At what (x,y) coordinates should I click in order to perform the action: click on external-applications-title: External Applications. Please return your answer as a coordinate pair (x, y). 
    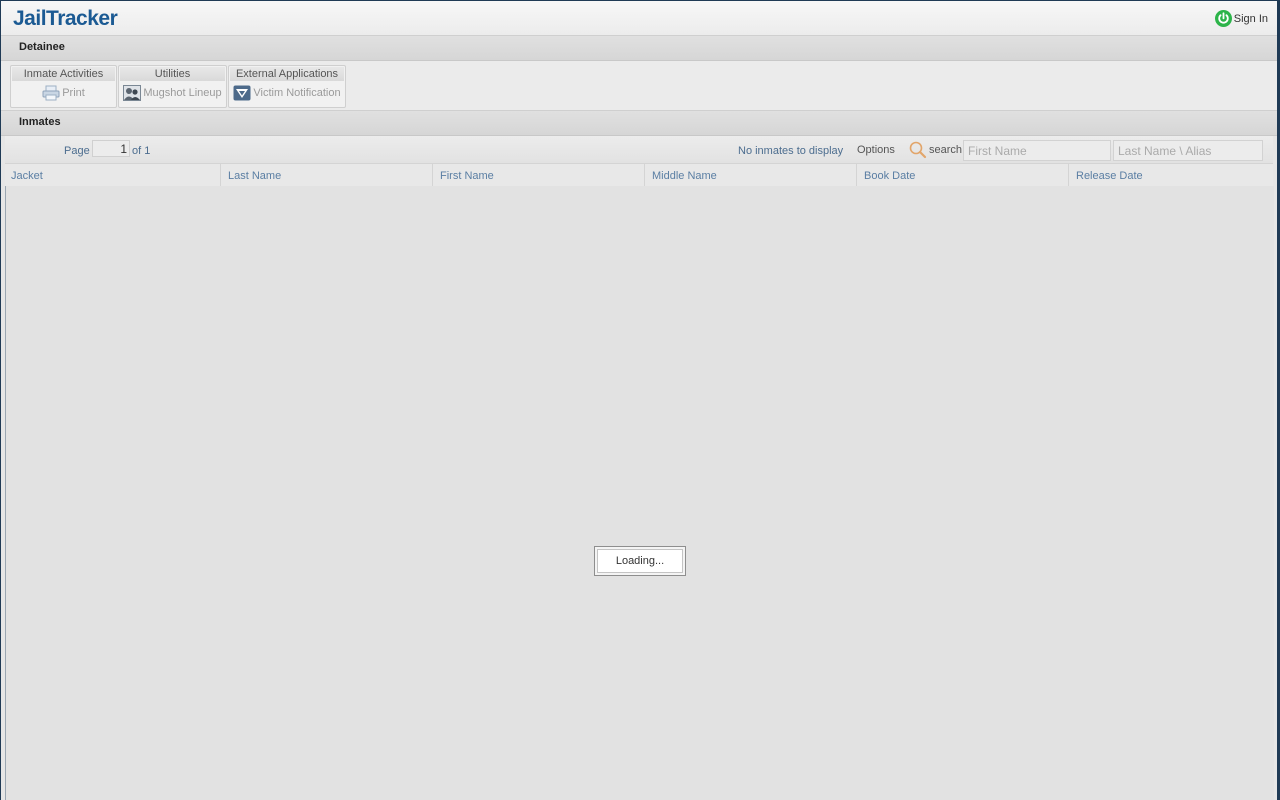
    Looking at the image, I should click on (287, 74).